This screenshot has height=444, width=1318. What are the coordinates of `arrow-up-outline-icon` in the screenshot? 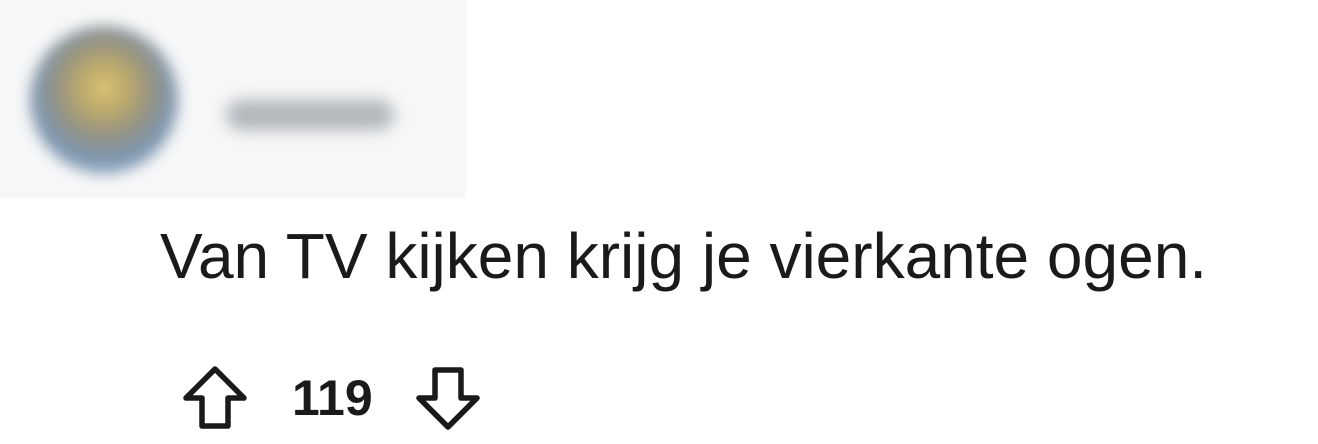 It's located at (215, 397).